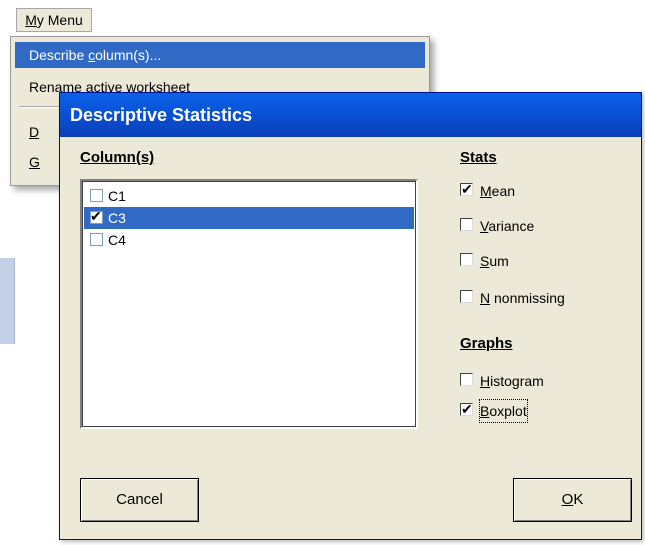  I want to click on list-item-label: C3, so click(117, 218).